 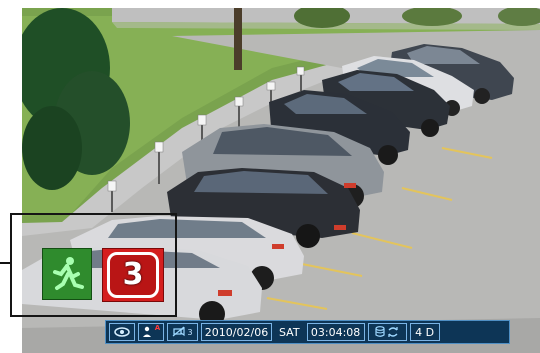 I want to click on channel-badge: 3, so click(x=133, y=275).